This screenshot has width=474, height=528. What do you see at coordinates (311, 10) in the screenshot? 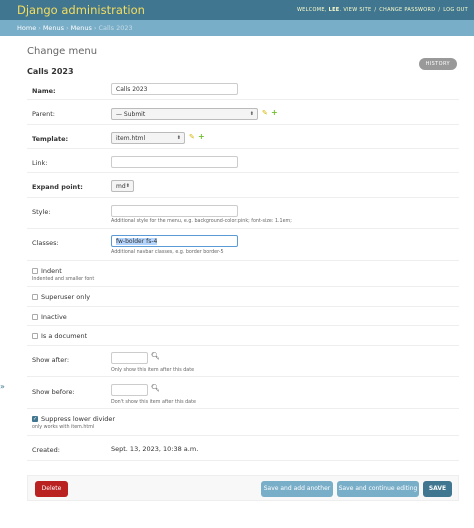
I see `welcome-text: WELCOME,` at bounding box center [311, 10].